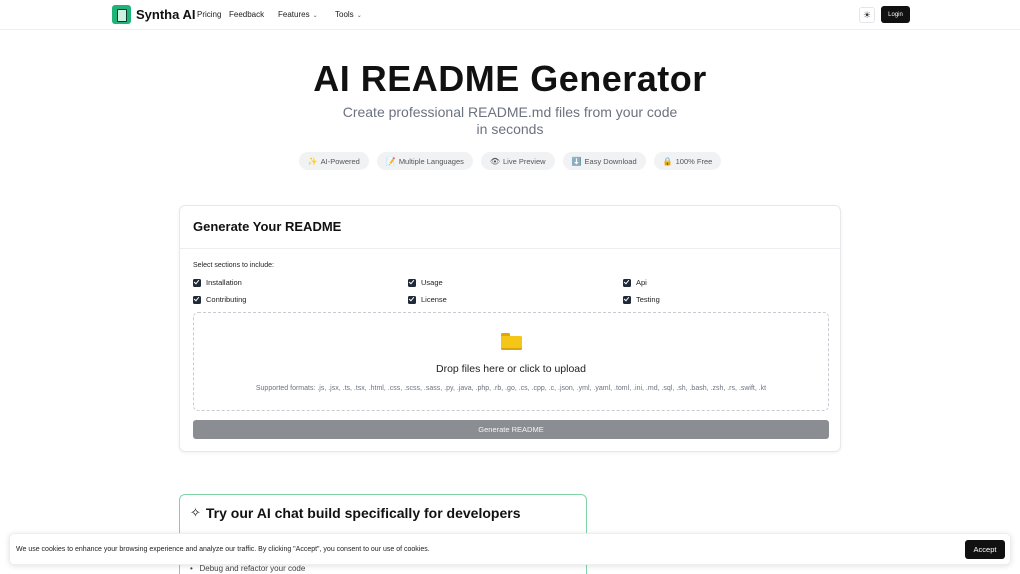 This screenshot has width=1020, height=574. I want to click on page-title: AI README Generator, so click(510, 78).